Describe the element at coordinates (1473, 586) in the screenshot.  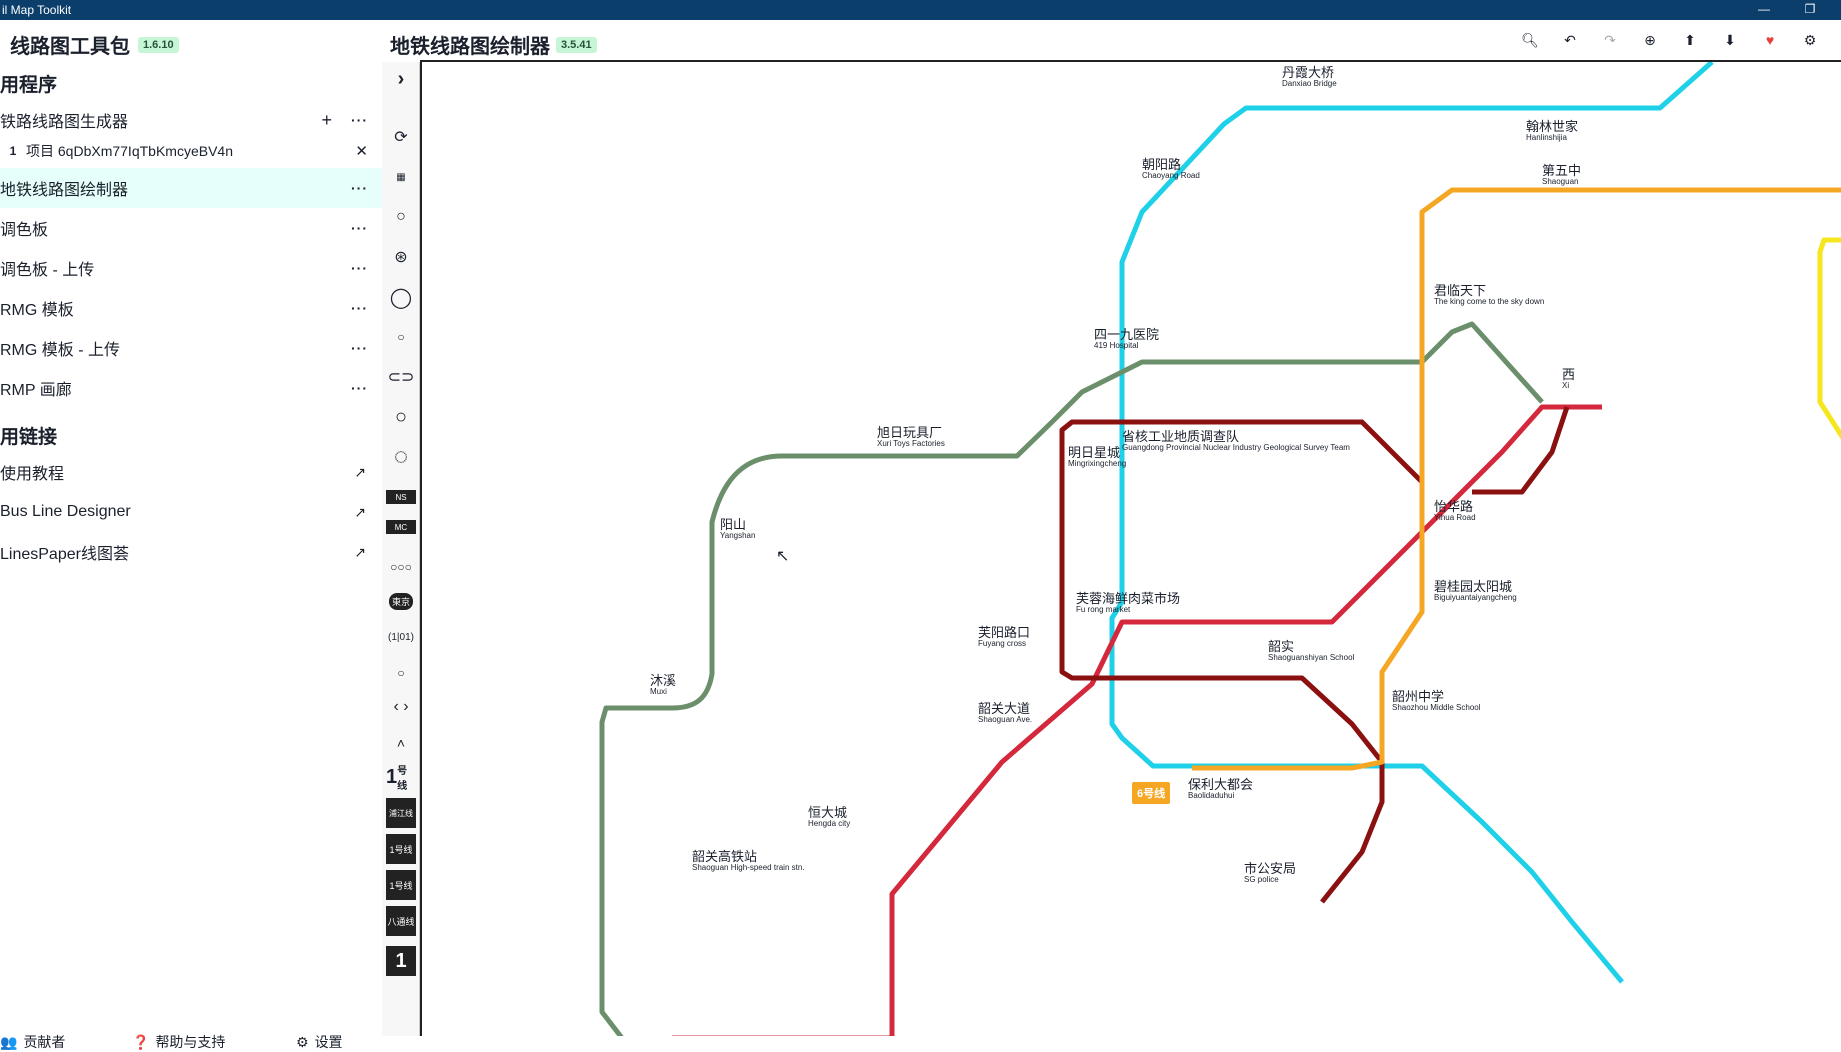
I see `station-zh: 碧桂园太阳城` at that location.